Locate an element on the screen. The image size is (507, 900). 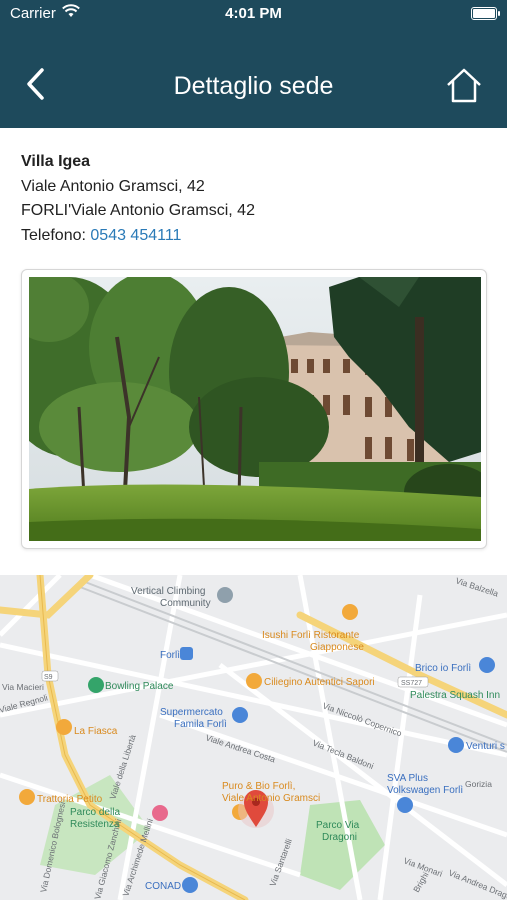
page-title: Dettaglio sede is located at coordinates (253, 86).